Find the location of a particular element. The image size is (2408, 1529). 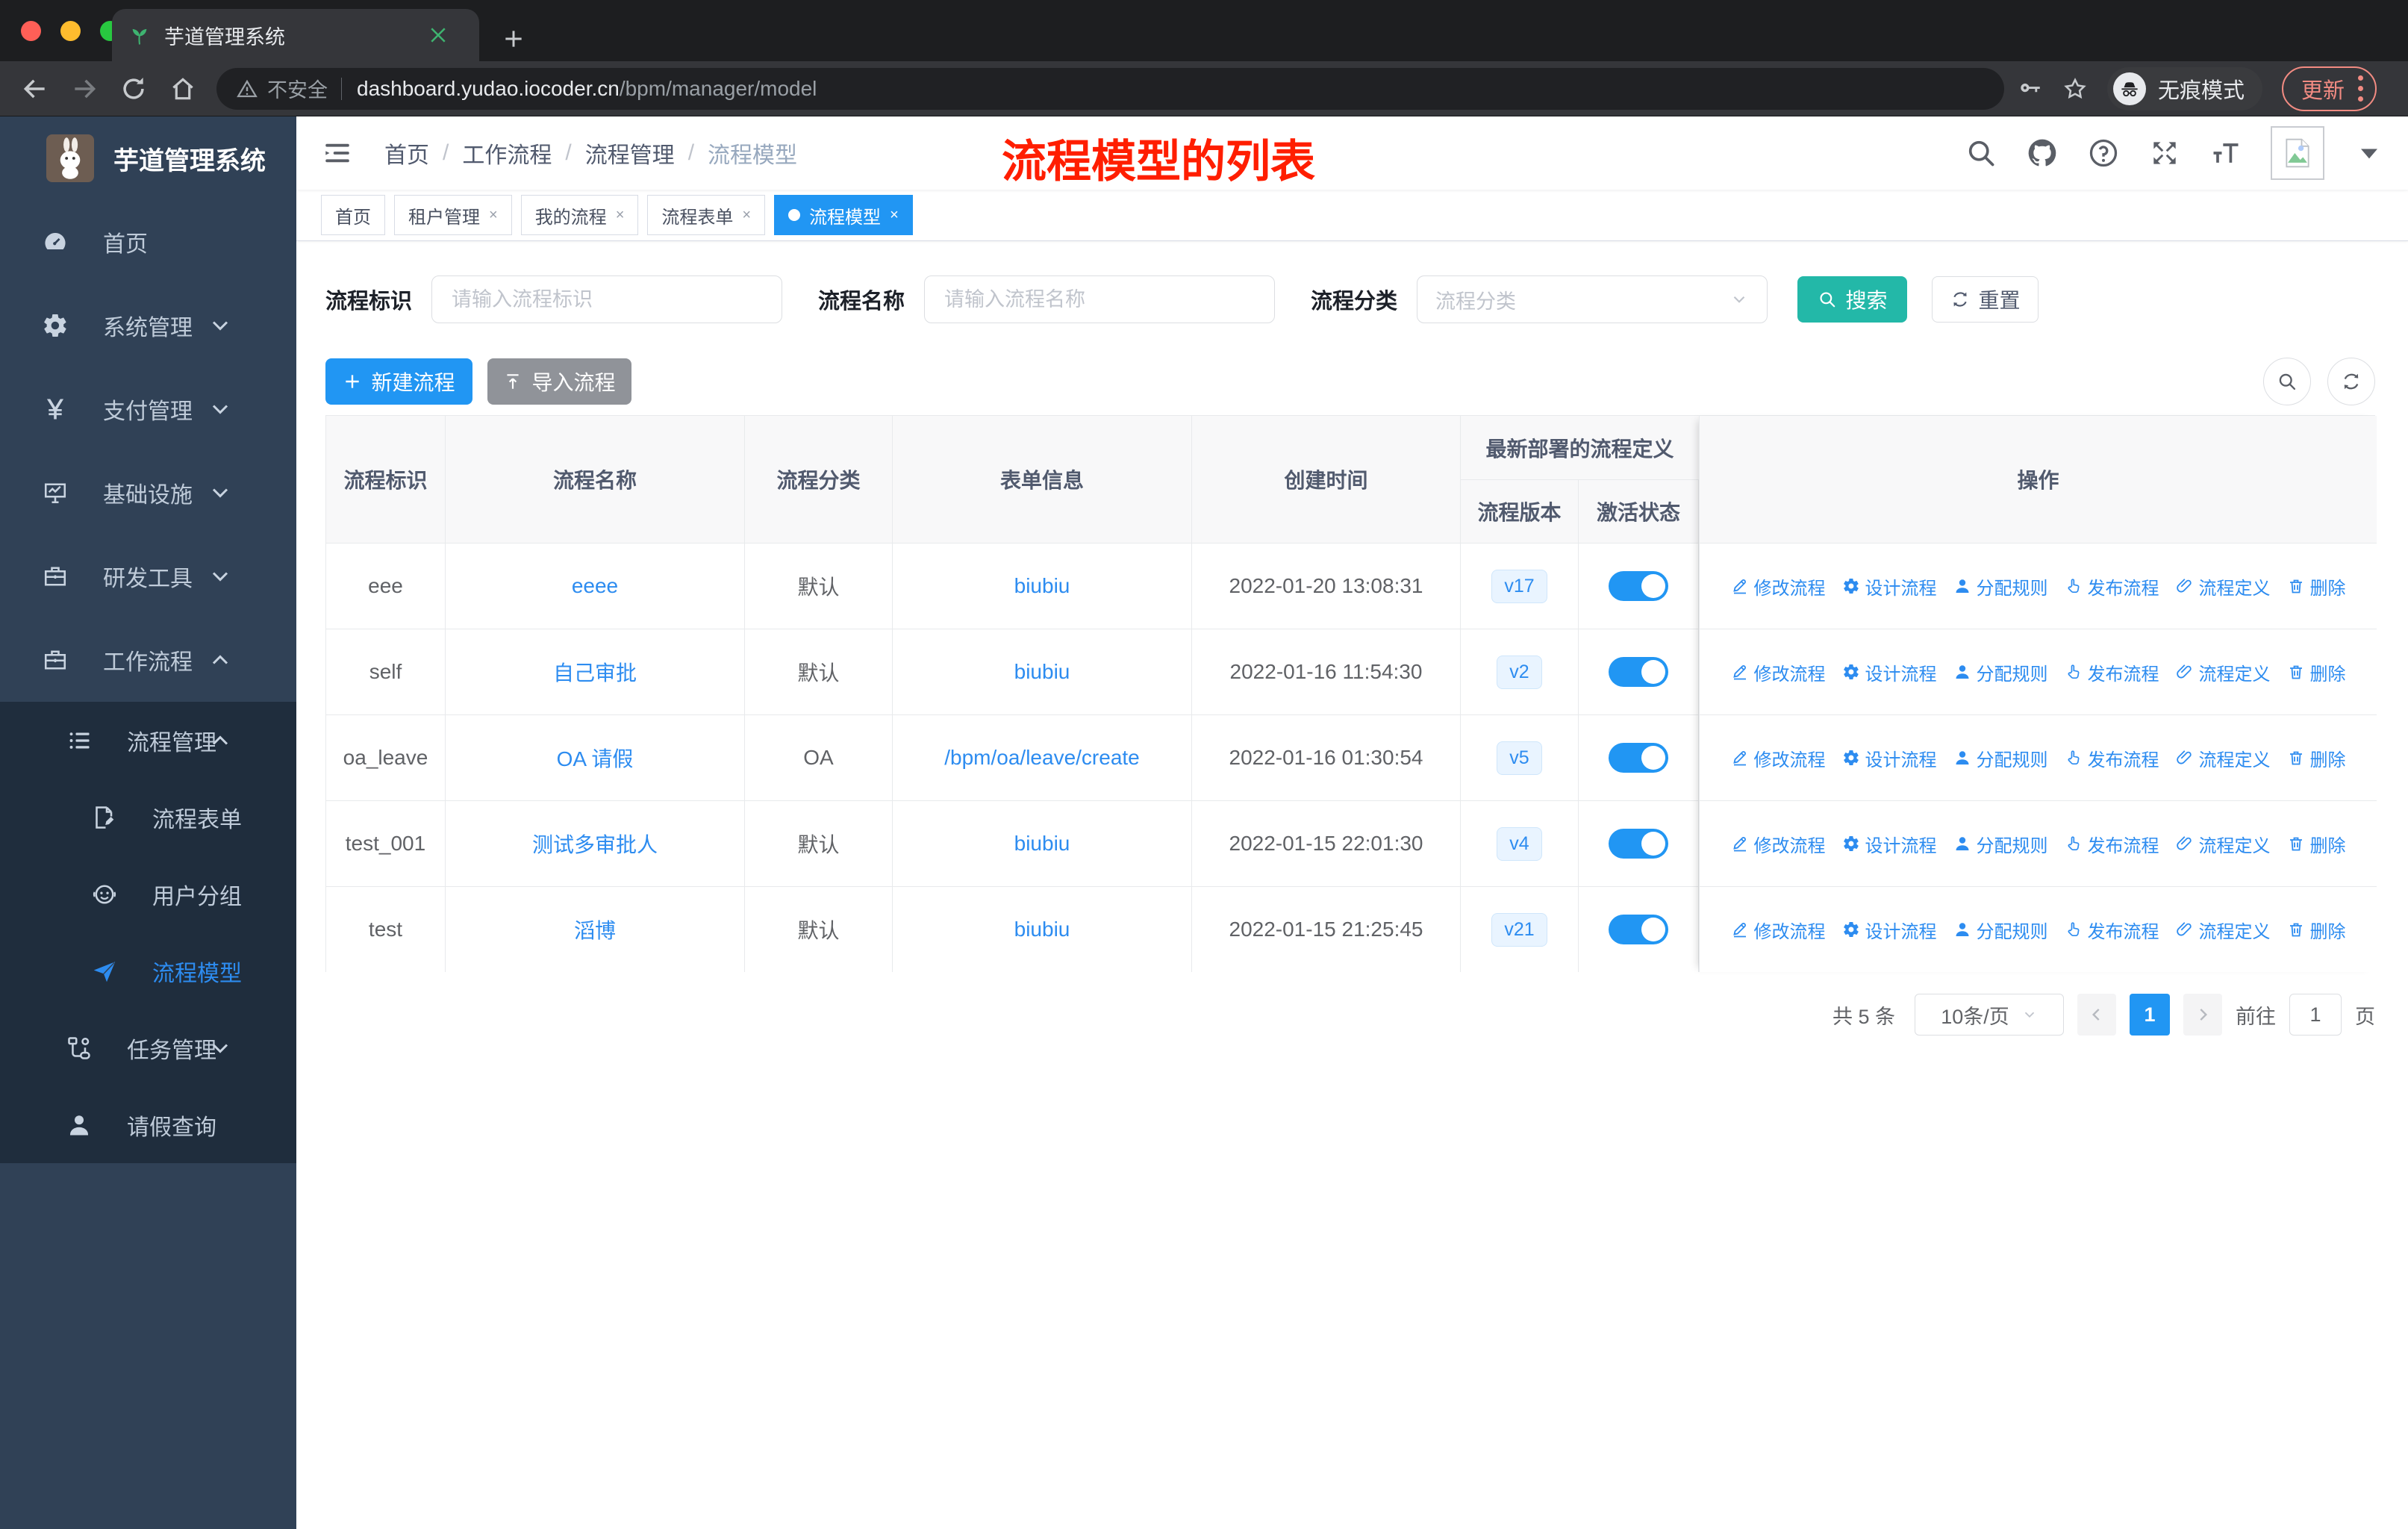

tag-4: 流程模型 × is located at coordinates (843, 215).